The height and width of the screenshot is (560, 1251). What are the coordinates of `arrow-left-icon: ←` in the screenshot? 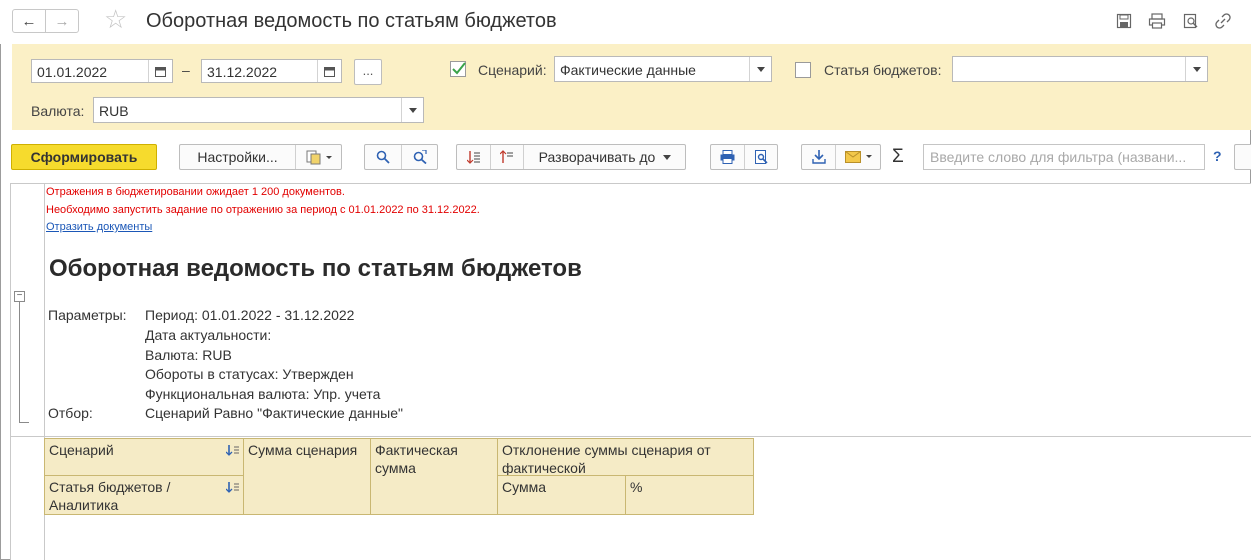 It's located at (29, 21).